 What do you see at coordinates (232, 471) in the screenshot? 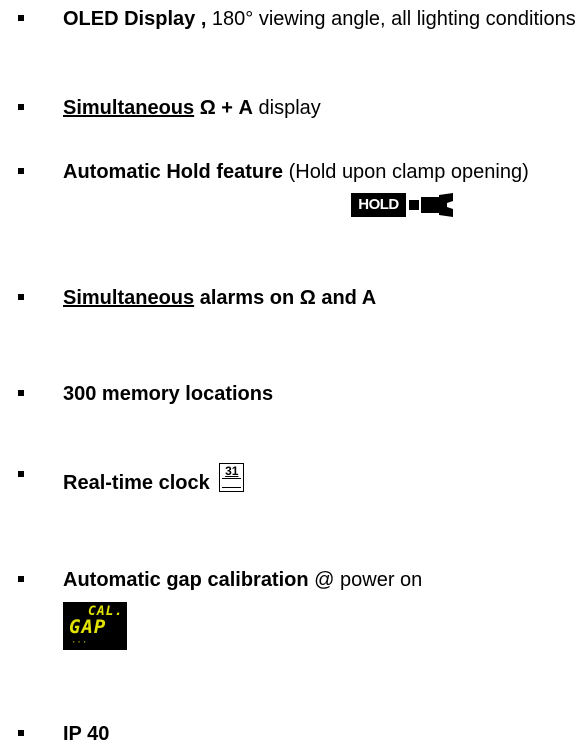
I see `calendar-day: 31` at bounding box center [232, 471].